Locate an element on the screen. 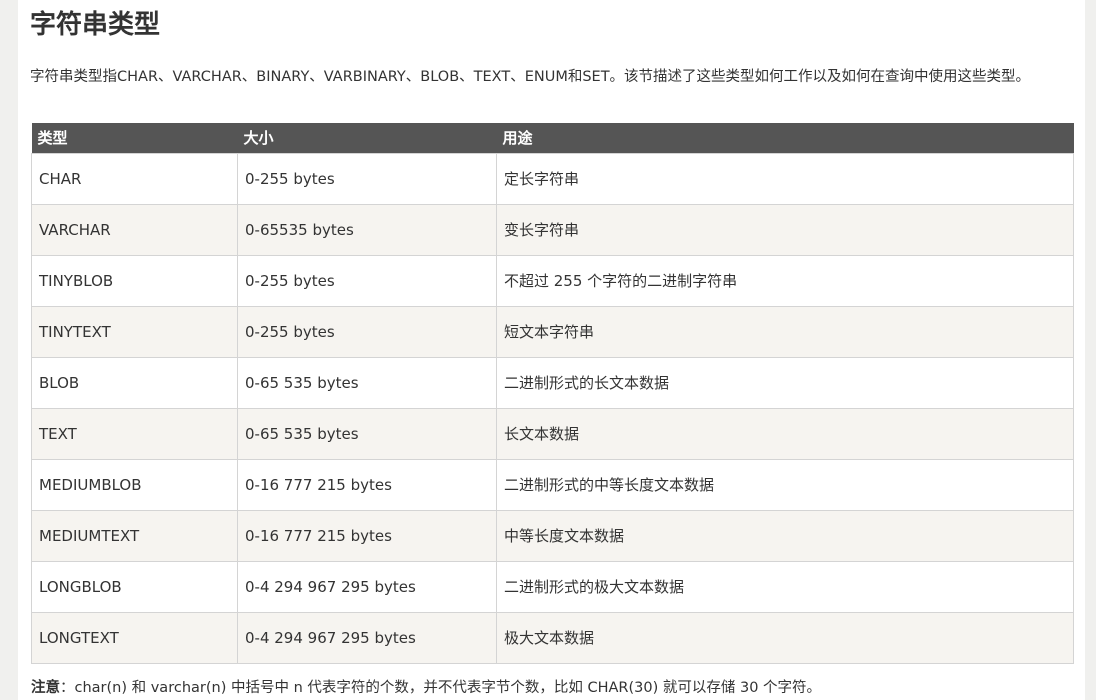 This screenshot has width=1096, height=700. cell-type: VARCHAR is located at coordinates (134, 230).